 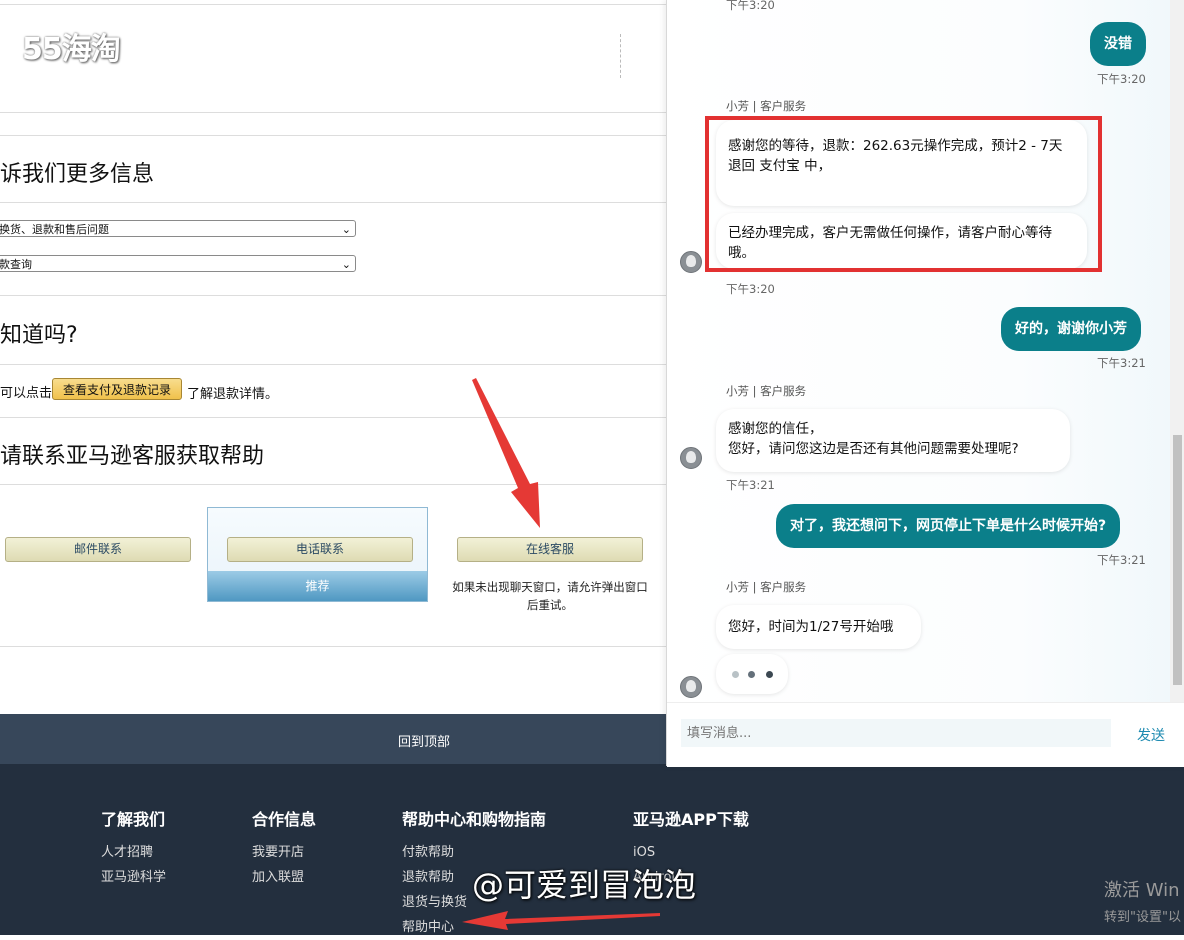 I want to click on arrow-to-help-center, so click(x=561, y=920).